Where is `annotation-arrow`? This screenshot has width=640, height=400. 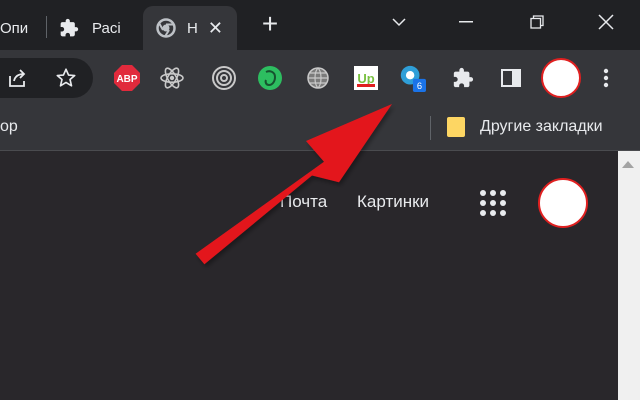 annotation-arrow is located at coordinates (293, 184).